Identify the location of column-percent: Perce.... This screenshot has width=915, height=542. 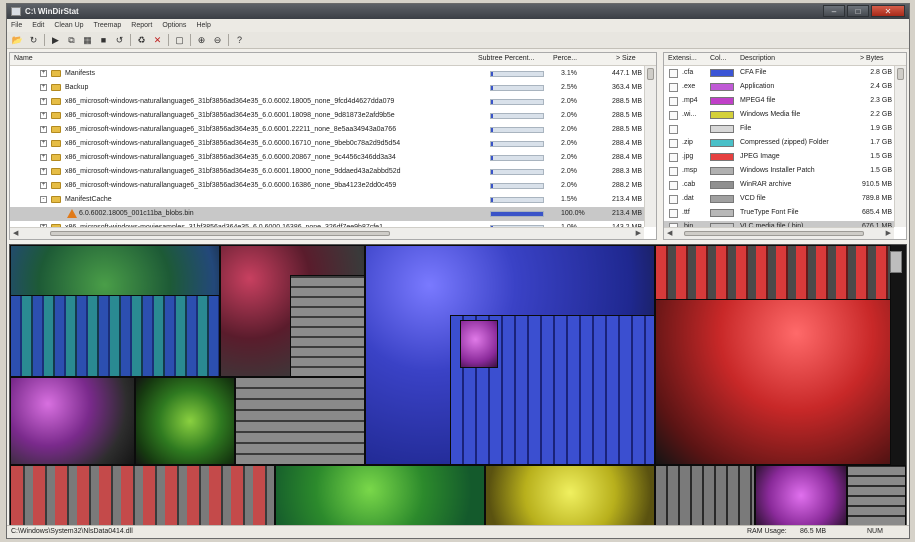
(565, 58).